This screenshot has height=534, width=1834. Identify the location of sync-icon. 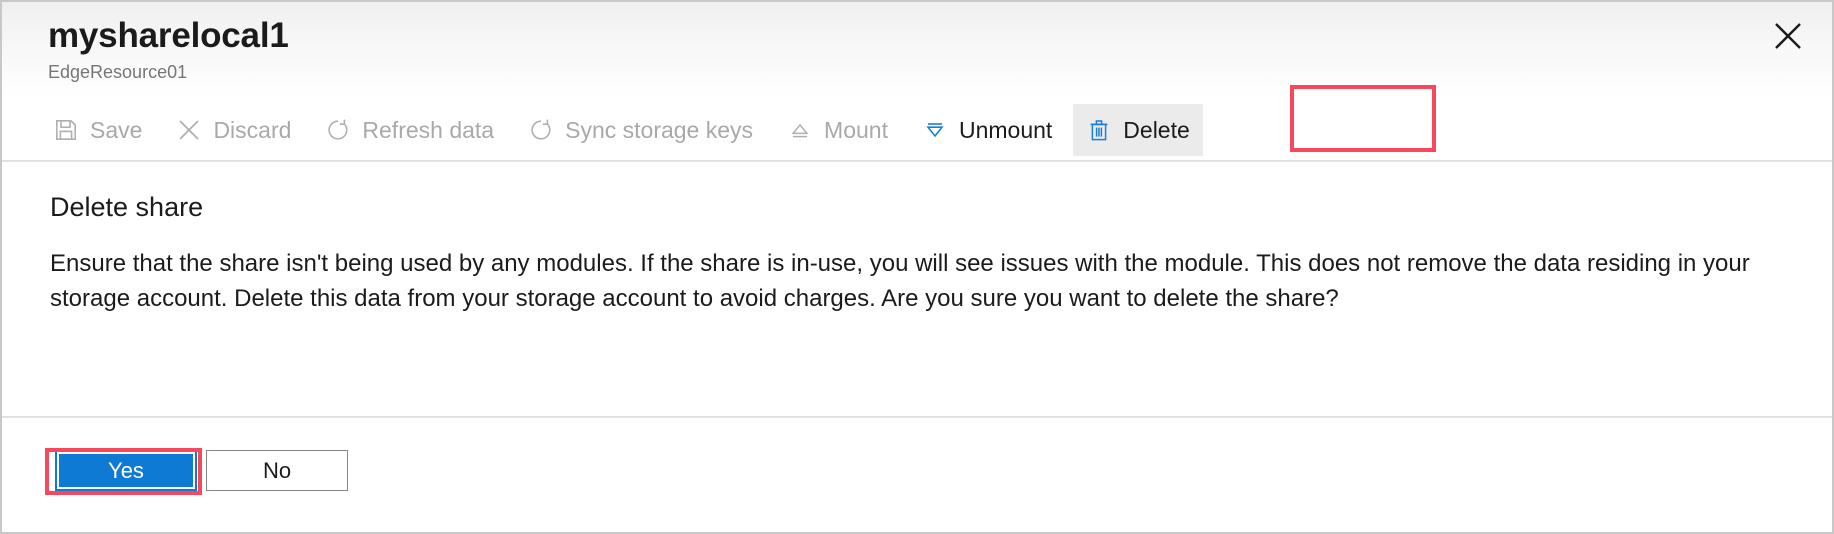
(541, 130).